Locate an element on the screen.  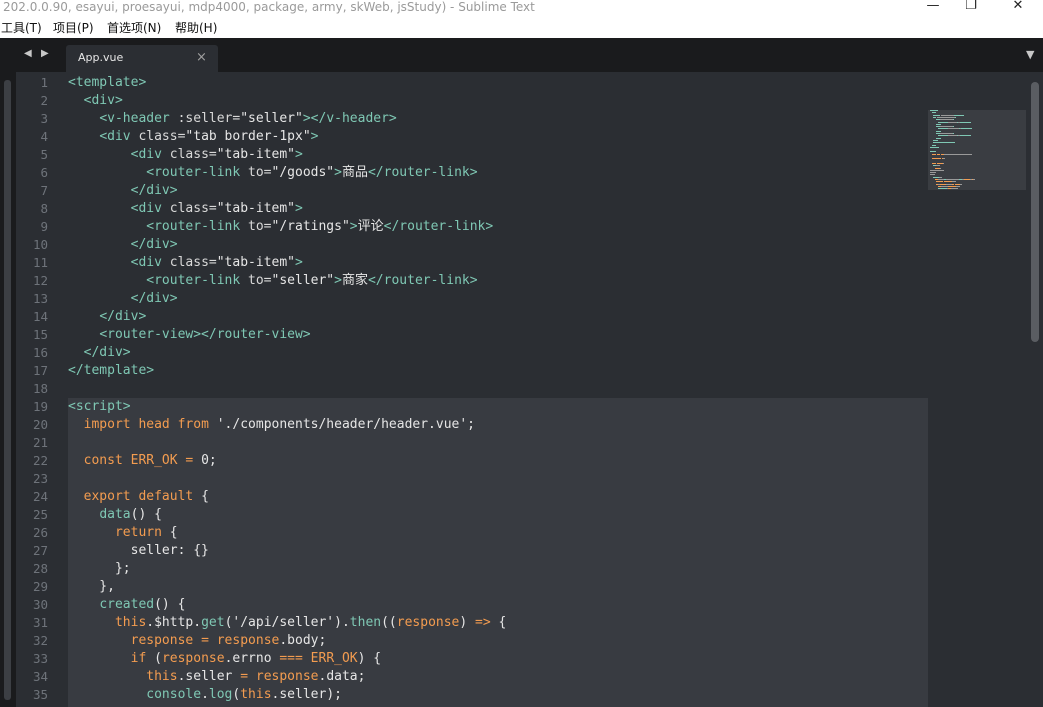
code-text: if (response.errno === ERR_OK) { is located at coordinates (225, 659).